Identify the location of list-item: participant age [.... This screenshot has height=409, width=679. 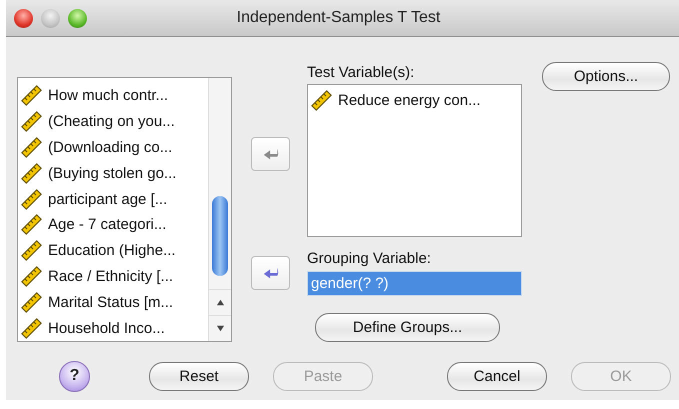
(113, 199).